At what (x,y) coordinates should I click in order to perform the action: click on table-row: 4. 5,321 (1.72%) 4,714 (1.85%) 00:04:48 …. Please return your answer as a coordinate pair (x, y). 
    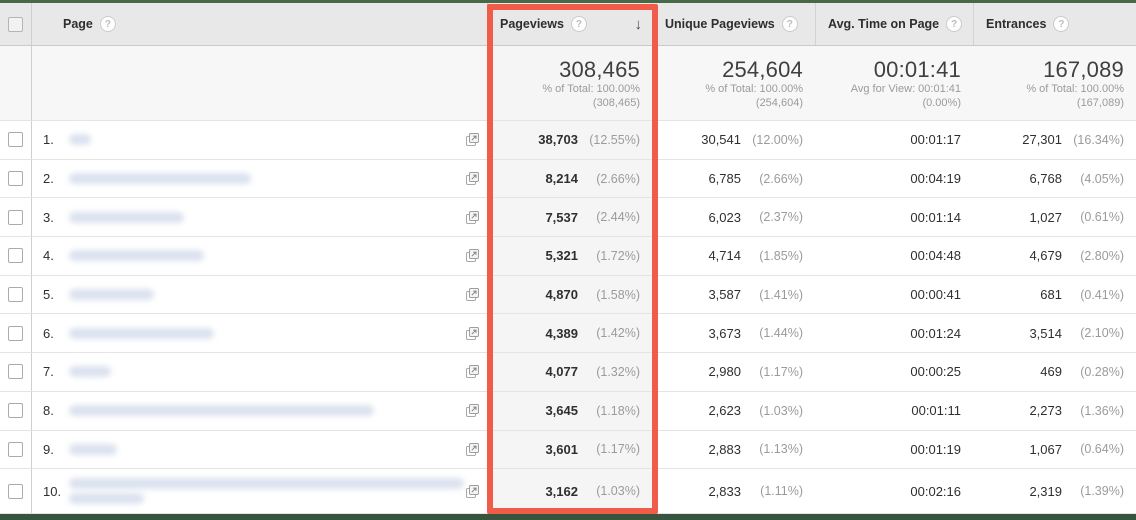
    Looking at the image, I should click on (568, 256).